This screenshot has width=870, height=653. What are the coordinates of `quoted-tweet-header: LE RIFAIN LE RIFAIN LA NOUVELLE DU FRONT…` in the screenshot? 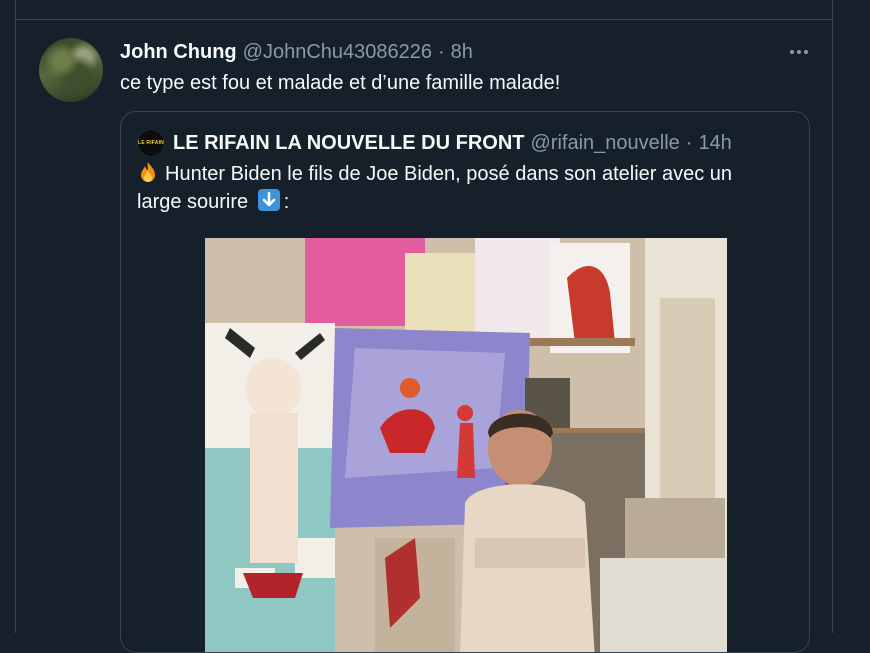 It's located at (434, 143).